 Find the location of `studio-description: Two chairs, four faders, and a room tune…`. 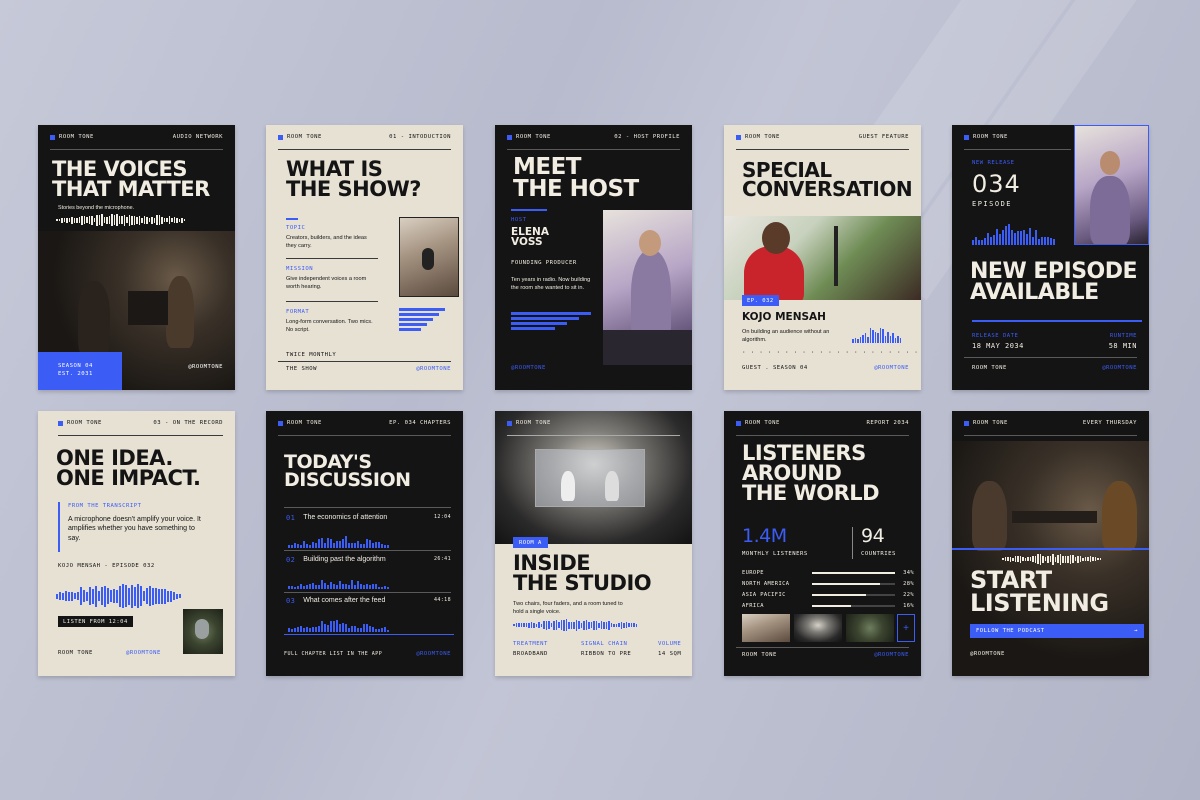

studio-description: Two chairs, four faders, and a room tune… is located at coordinates (568, 608).